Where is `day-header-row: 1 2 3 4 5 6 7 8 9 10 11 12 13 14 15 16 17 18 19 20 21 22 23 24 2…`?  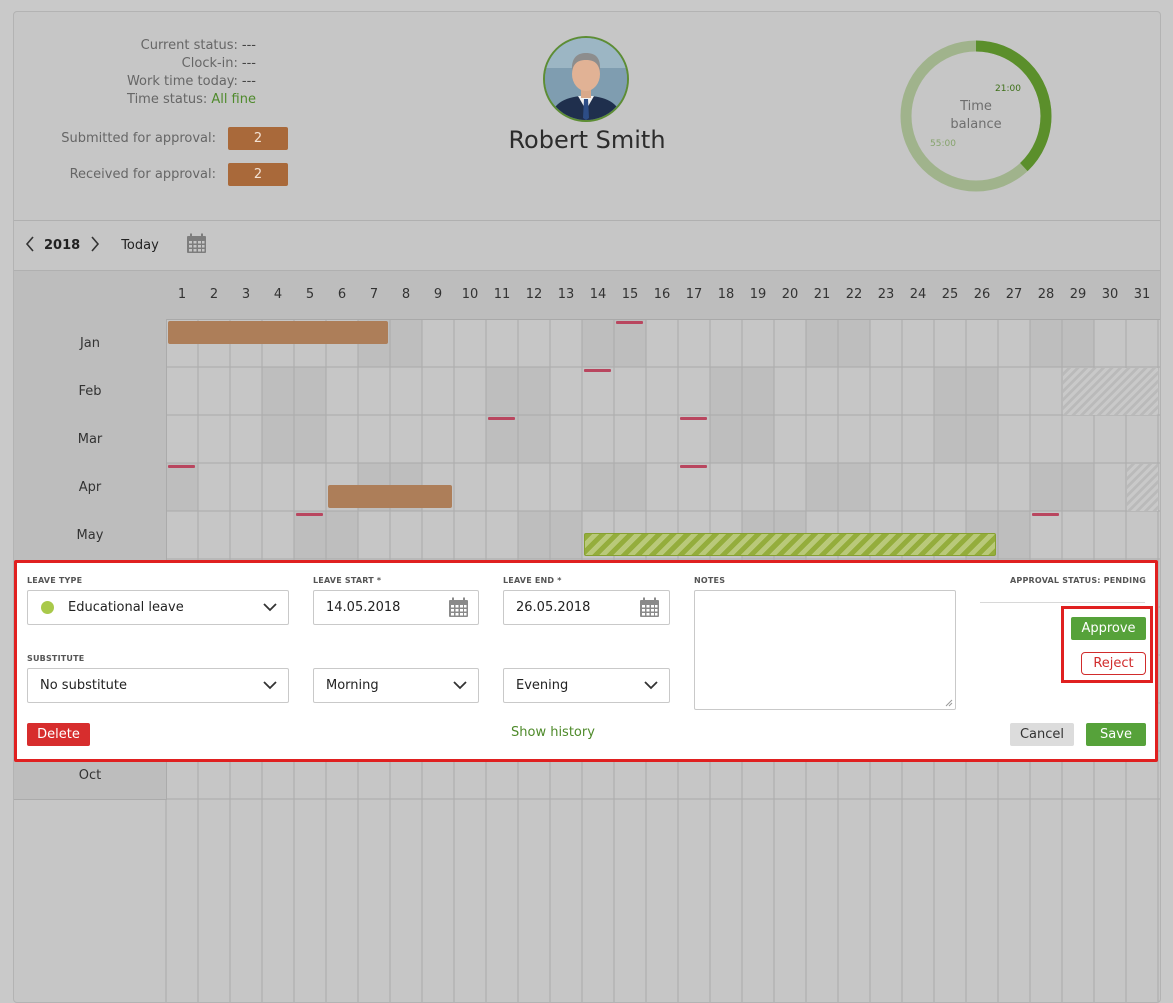 day-header-row: 1 2 3 4 5 6 7 8 9 10 11 12 13 14 15 16 17 18 19 20 21 22 23 24 2… is located at coordinates (587, 295).